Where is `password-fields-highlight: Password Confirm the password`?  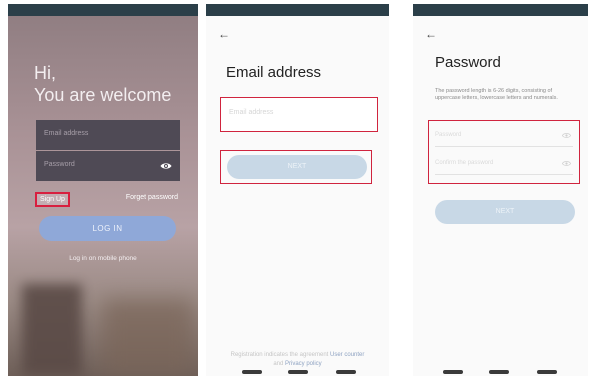
password-fields-highlight: Password Confirm the password is located at coordinates (504, 152).